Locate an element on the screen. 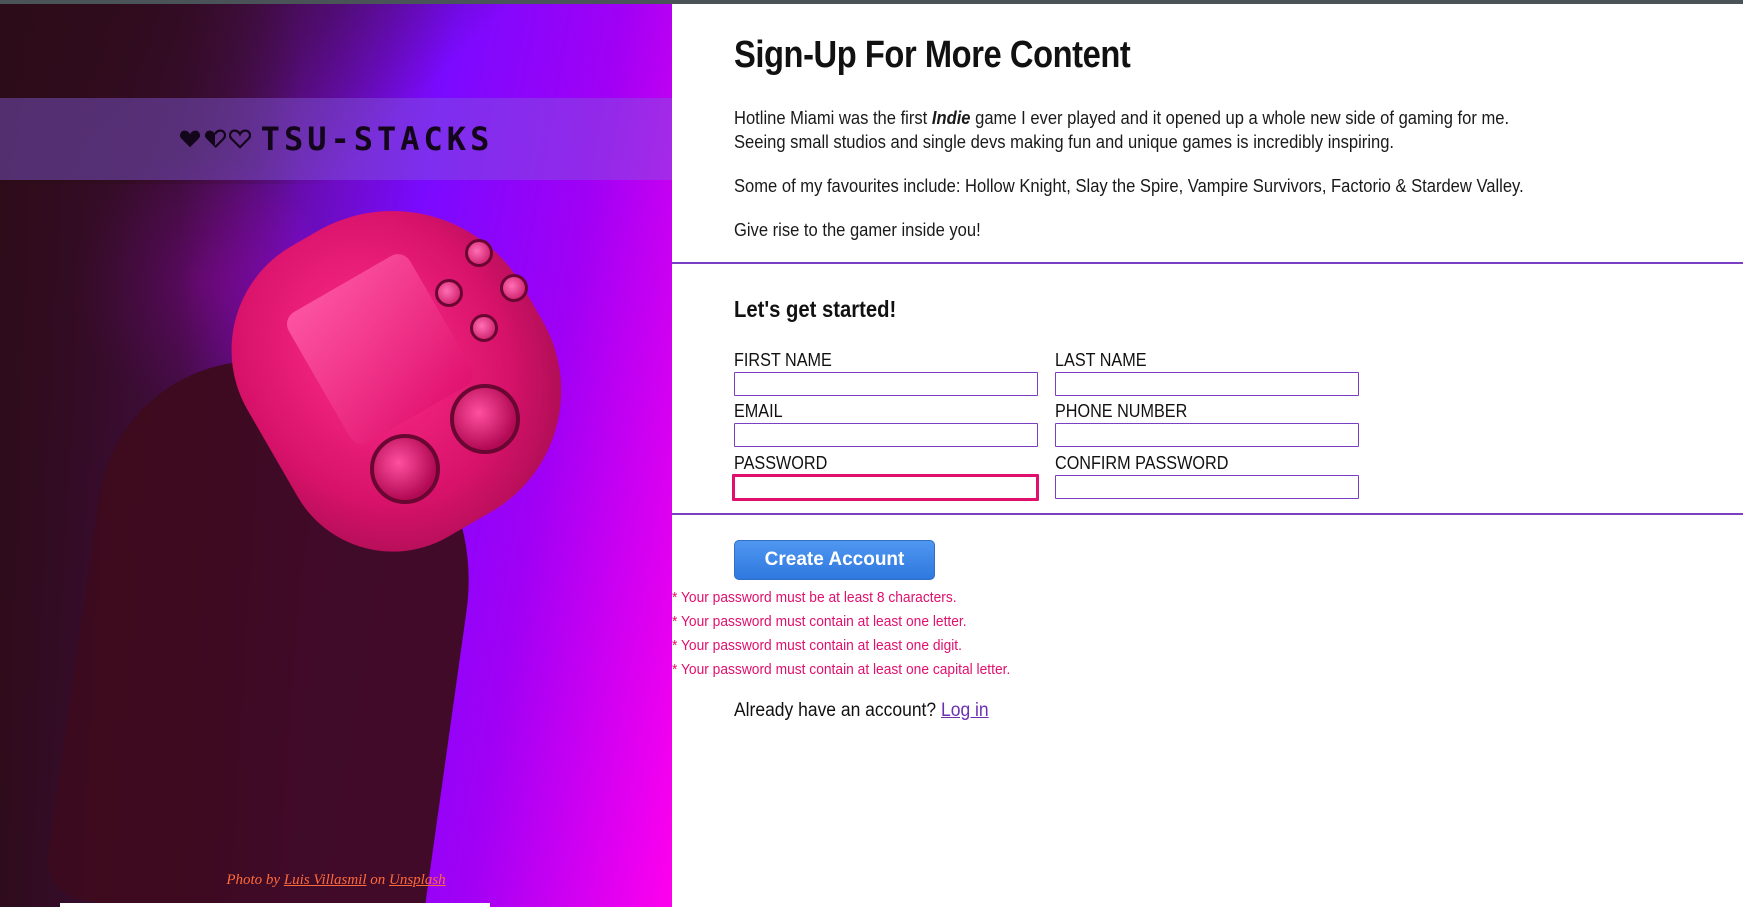 This screenshot has height=907, width=1743. phone-group: PHONE NUMBER is located at coordinates (1207, 424).